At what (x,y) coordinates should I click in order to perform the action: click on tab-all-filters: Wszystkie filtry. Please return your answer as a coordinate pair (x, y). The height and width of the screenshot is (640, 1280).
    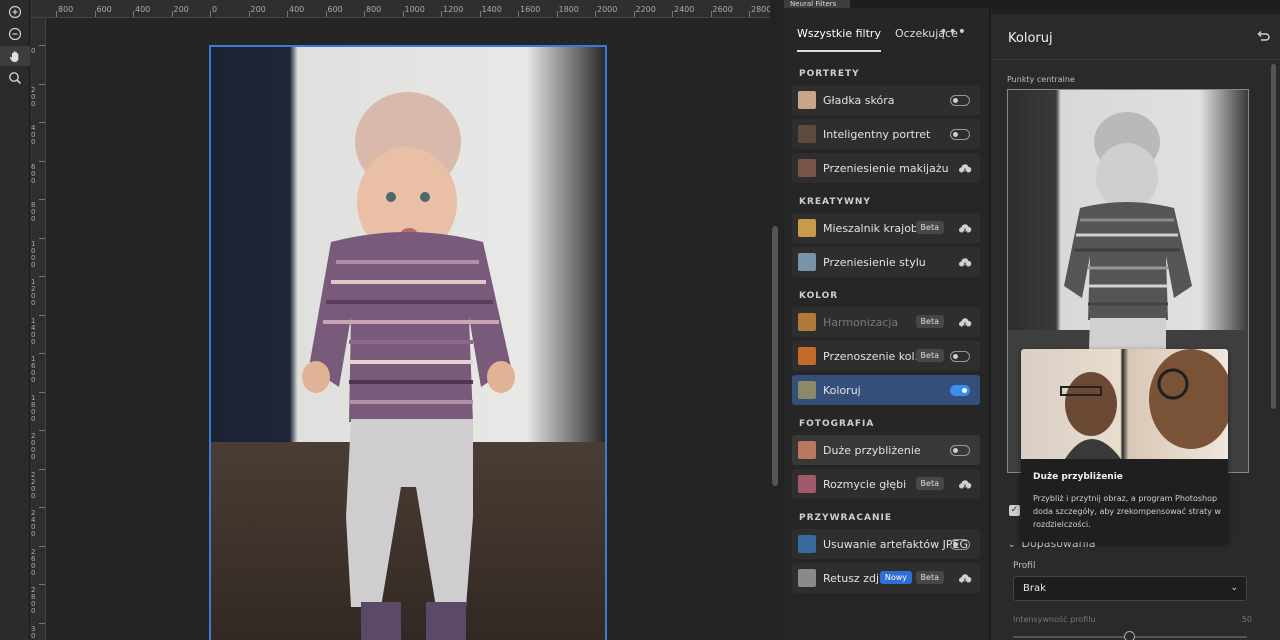
    Looking at the image, I should click on (839, 39).